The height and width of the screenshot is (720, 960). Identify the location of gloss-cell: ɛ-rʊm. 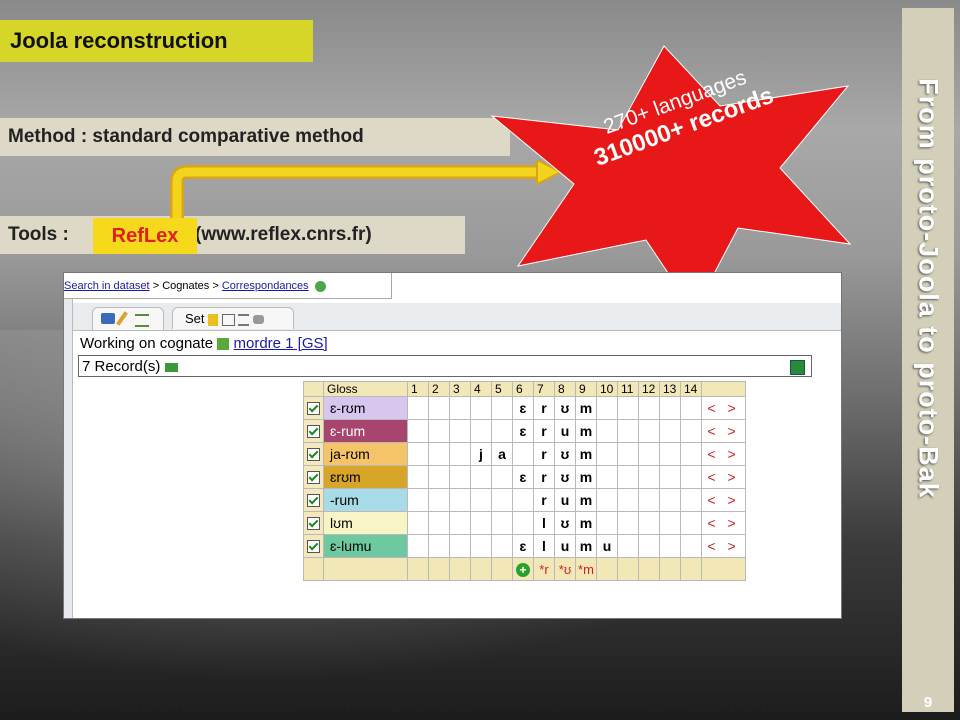
(365, 408).